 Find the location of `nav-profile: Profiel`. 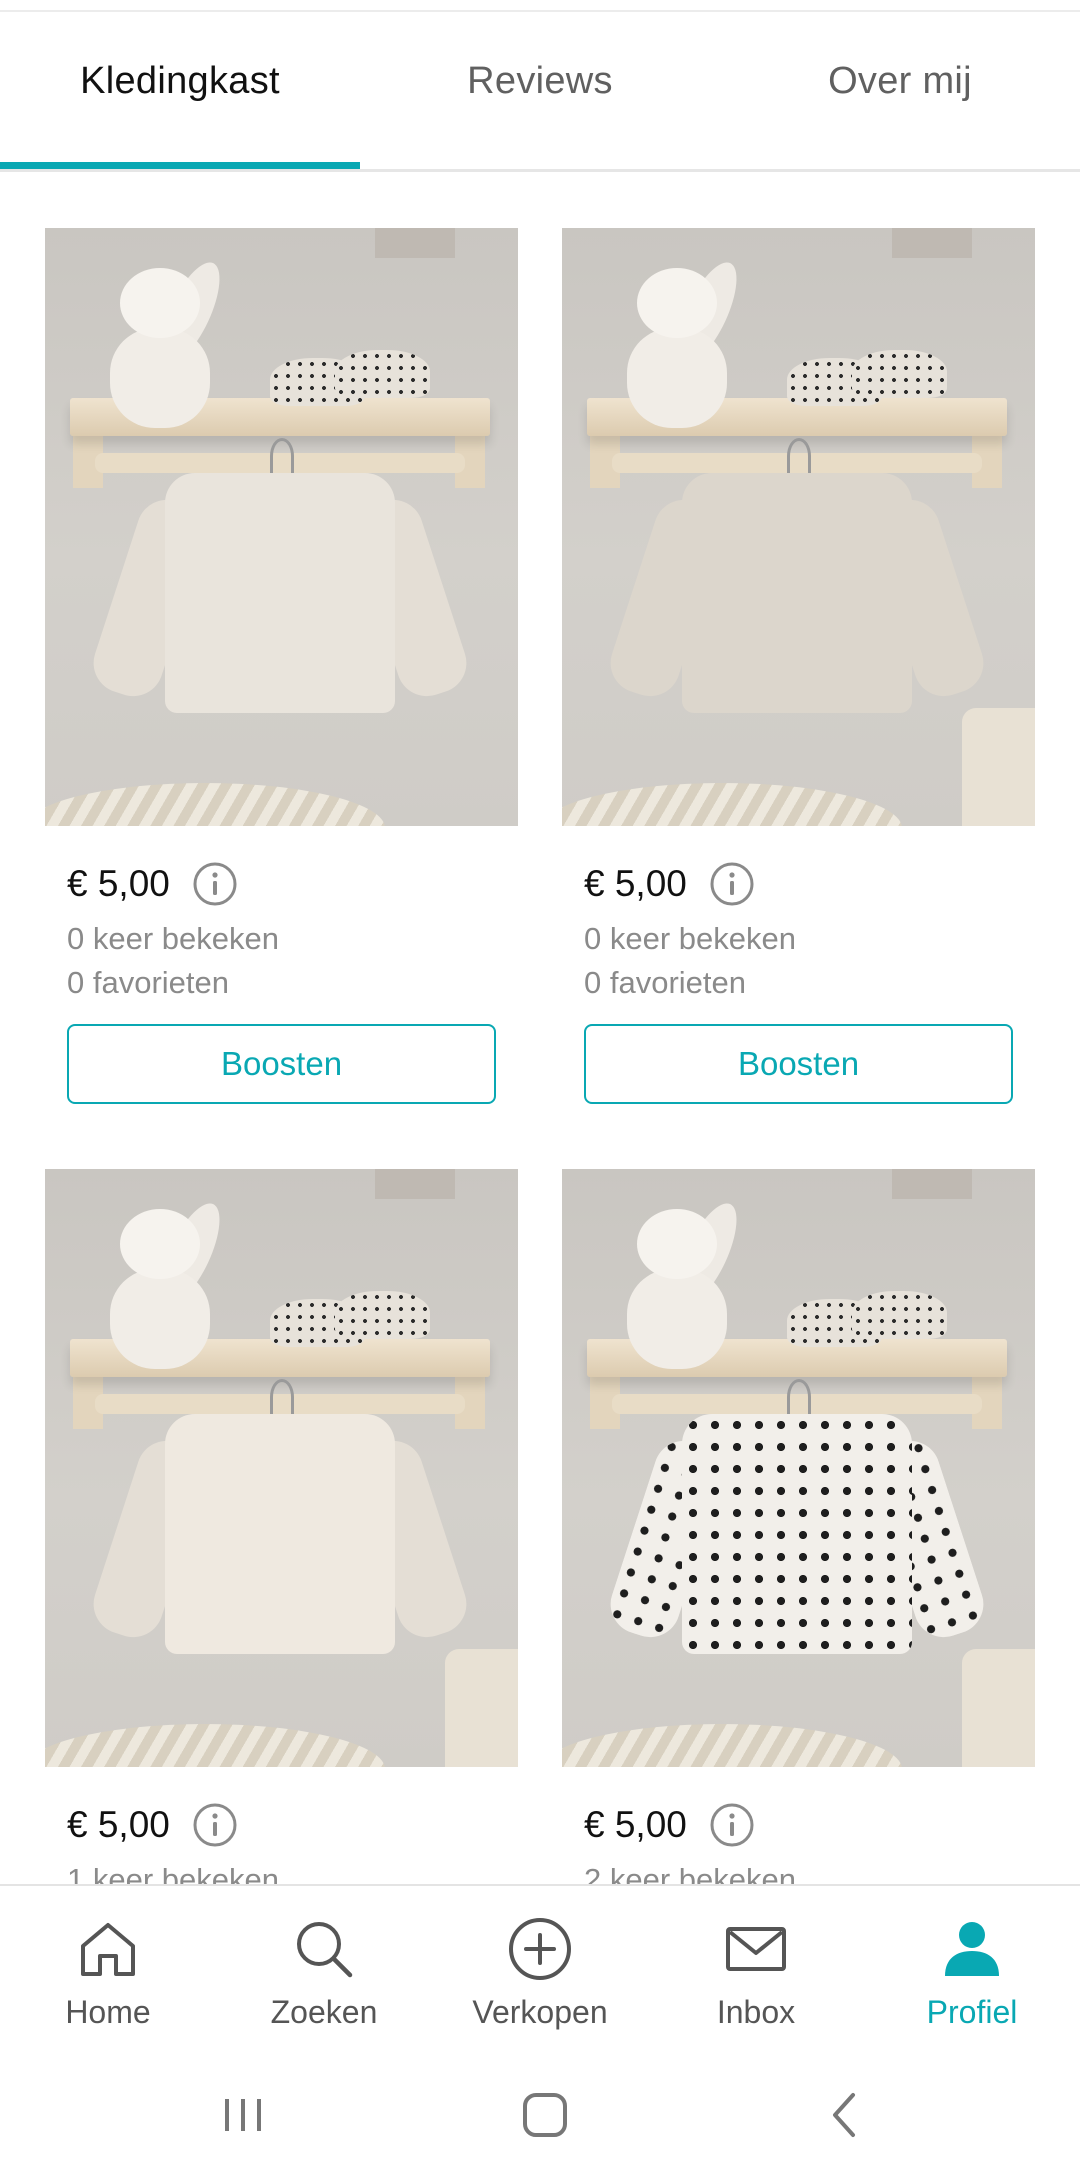

nav-profile: Profiel is located at coordinates (972, 1967).